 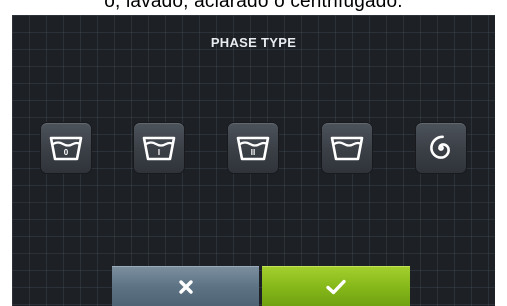 I want to click on phase-wash-2-button: II, so click(x=253, y=148).